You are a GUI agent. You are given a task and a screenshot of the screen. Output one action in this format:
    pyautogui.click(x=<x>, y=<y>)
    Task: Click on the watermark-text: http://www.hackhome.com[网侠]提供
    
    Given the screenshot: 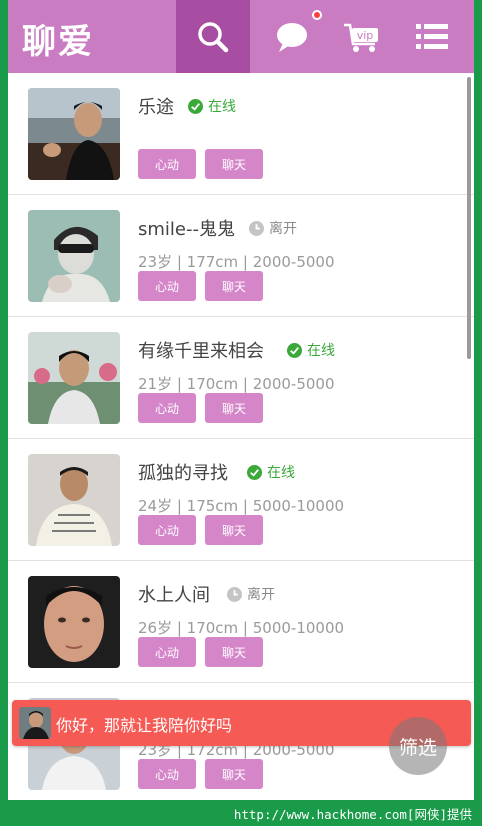 What is the action you would take?
    pyautogui.click(x=352, y=814)
    